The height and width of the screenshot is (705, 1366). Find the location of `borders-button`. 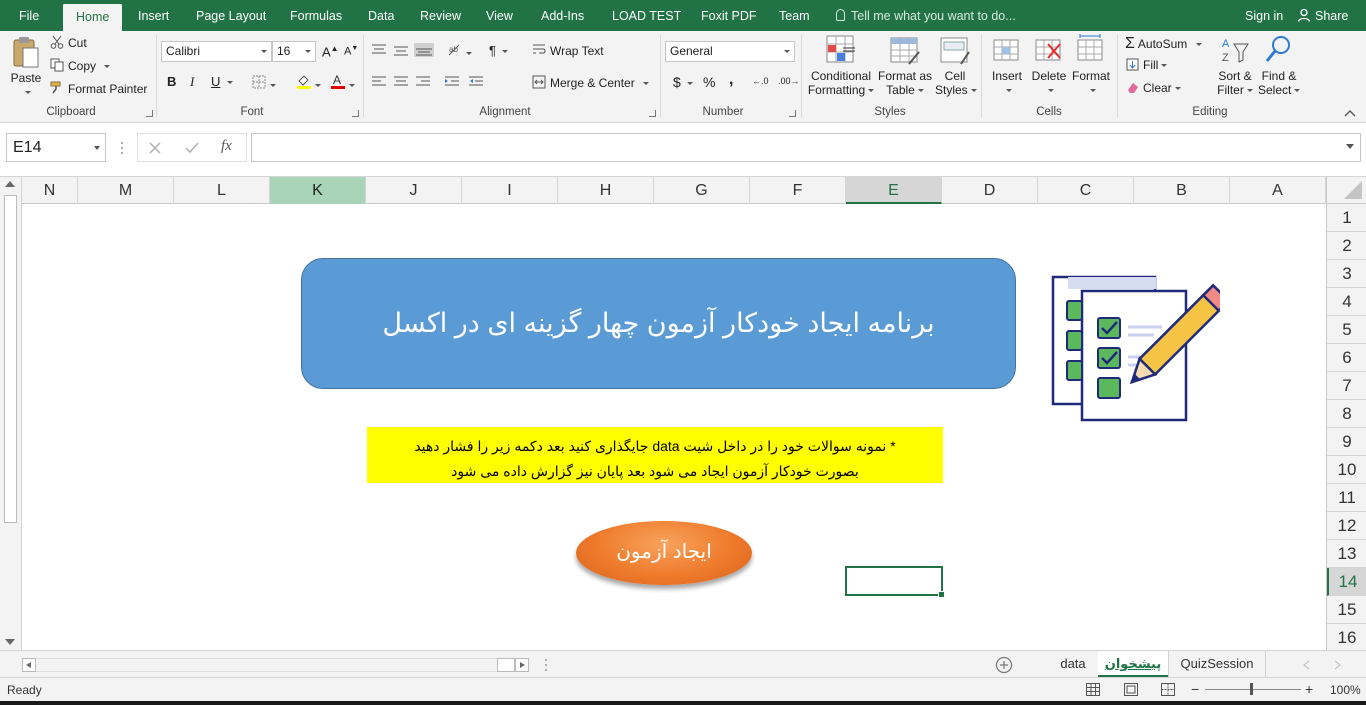

borders-button is located at coordinates (264, 83).